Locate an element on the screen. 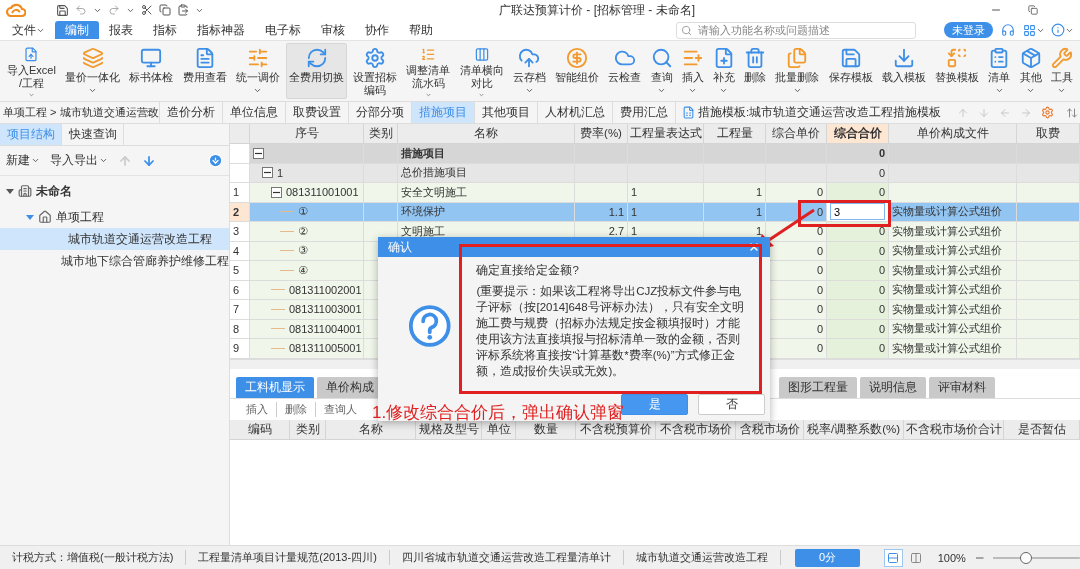  table-cell: 2.7 is located at coordinates (616, 231).